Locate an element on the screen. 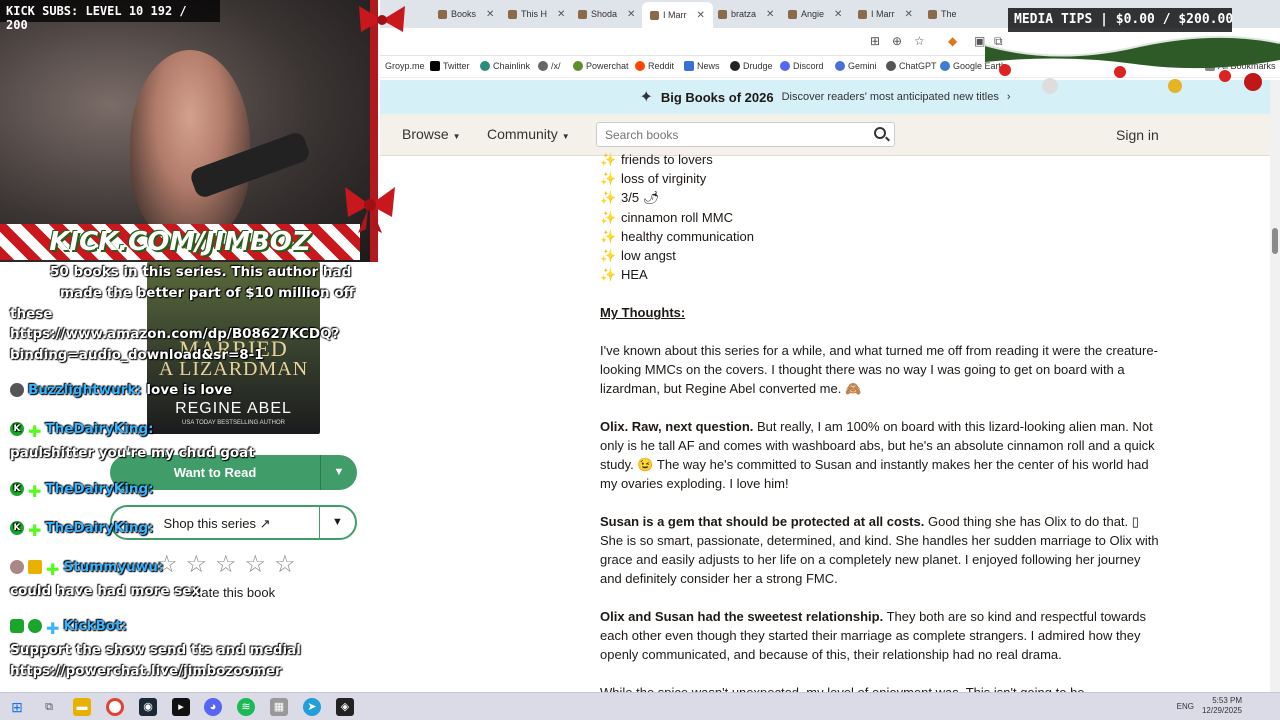 Image resolution: width=1280 pixels, height=720 pixels. caret-down-icon: ▼ is located at coordinates (456, 136).